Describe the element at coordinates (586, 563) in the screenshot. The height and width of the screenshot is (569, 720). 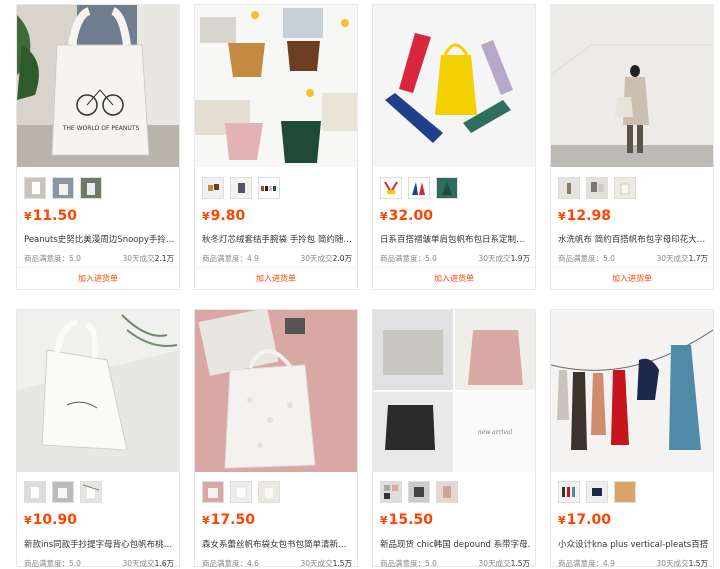
I see `rating-label: 商品满意度：4.9` at that location.